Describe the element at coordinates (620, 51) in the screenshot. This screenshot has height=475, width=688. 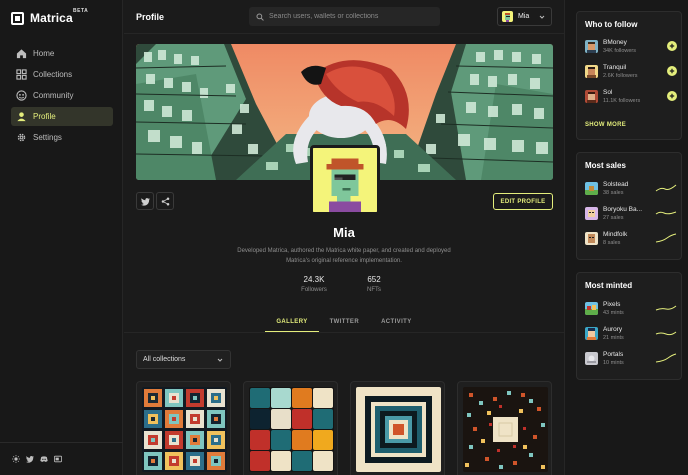
I see `suggestion-followers: 34K followers` at that location.